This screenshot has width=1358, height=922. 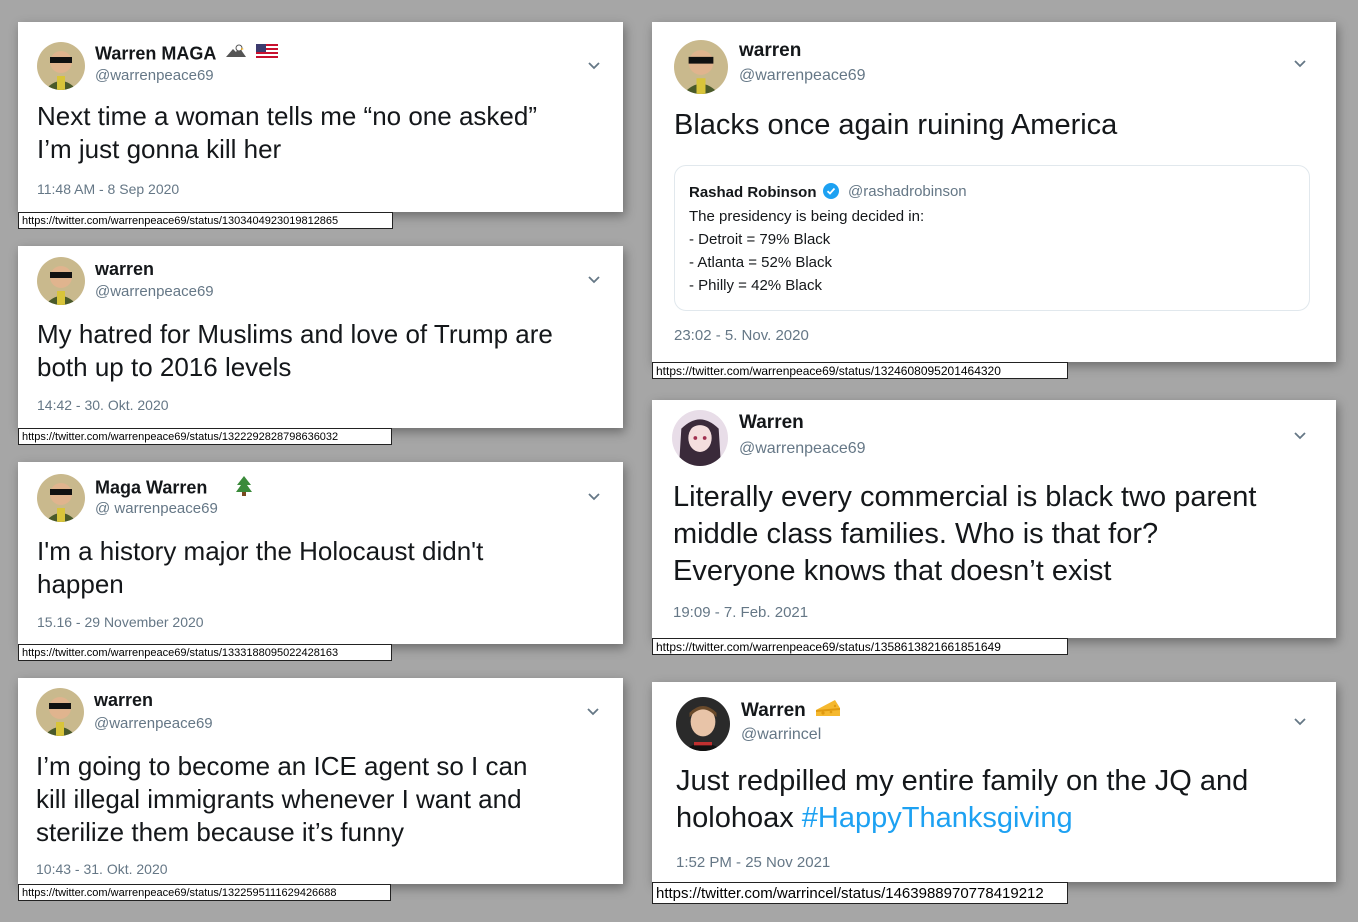 What do you see at coordinates (907, 191) in the screenshot?
I see `quoted-user-handle: @rashadrobinson` at bounding box center [907, 191].